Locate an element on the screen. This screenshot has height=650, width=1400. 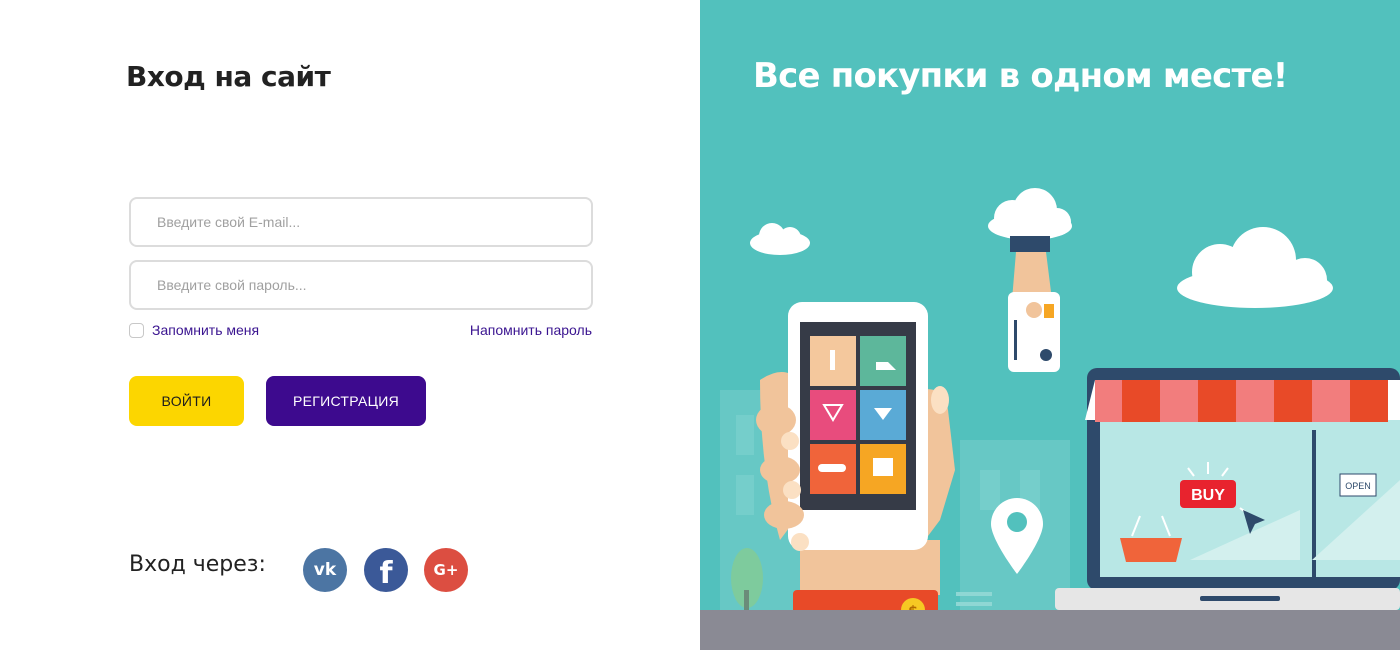
vk-icon: vk is located at coordinates (325, 570).